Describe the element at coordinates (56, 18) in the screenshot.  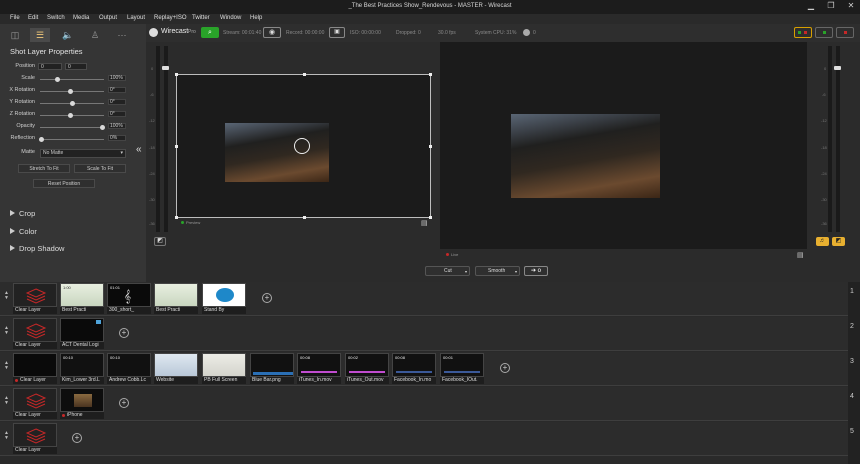
I see `menu-switch: Switch` at that location.